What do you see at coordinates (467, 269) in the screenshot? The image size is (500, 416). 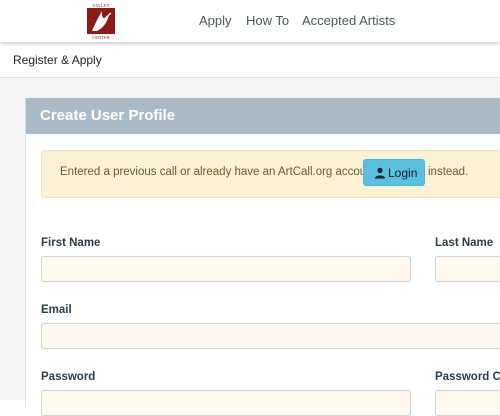 I see `last-name-field` at bounding box center [467, 269].